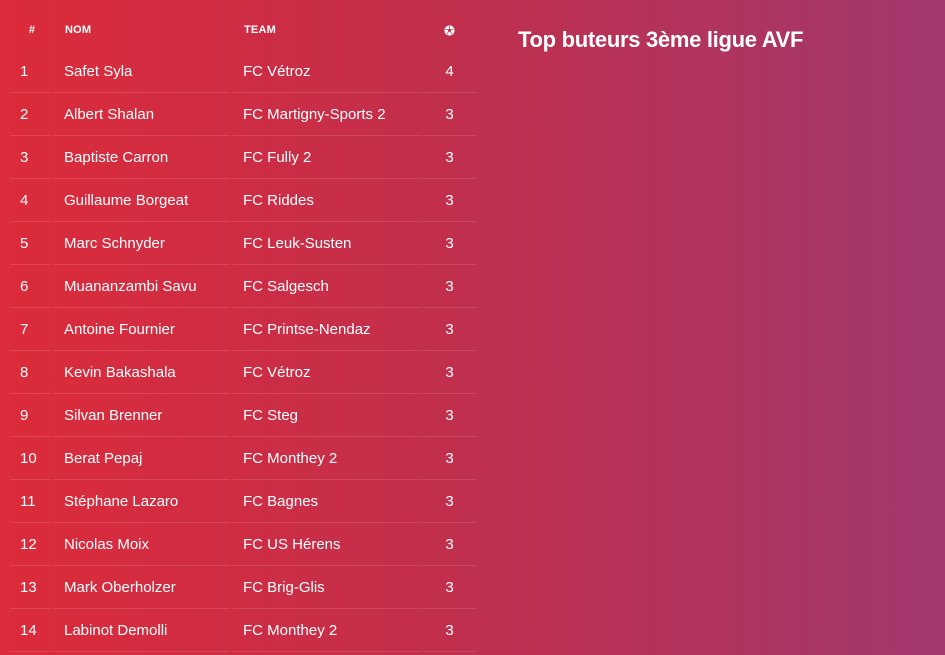  What do you see at coordinates (32, 157) in the screenshot?
I see `rank-cell: 3` at bounding box center [32, 157].